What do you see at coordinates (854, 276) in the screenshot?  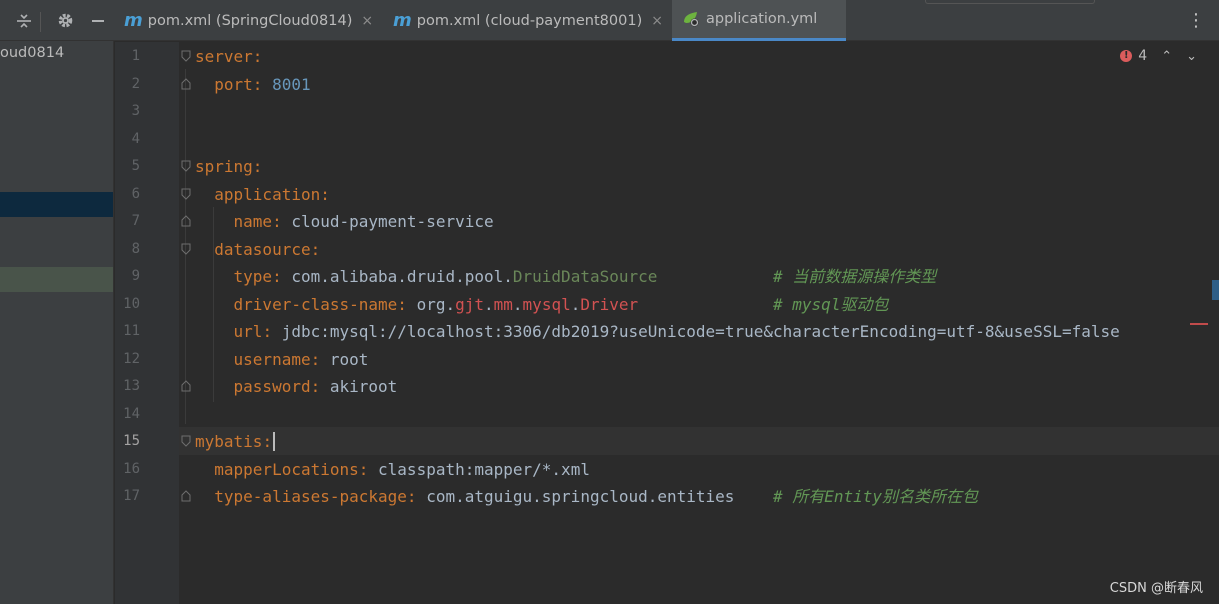 I see `code-comment: # 当前数据源操作类型` at bounding box center [854, 276].